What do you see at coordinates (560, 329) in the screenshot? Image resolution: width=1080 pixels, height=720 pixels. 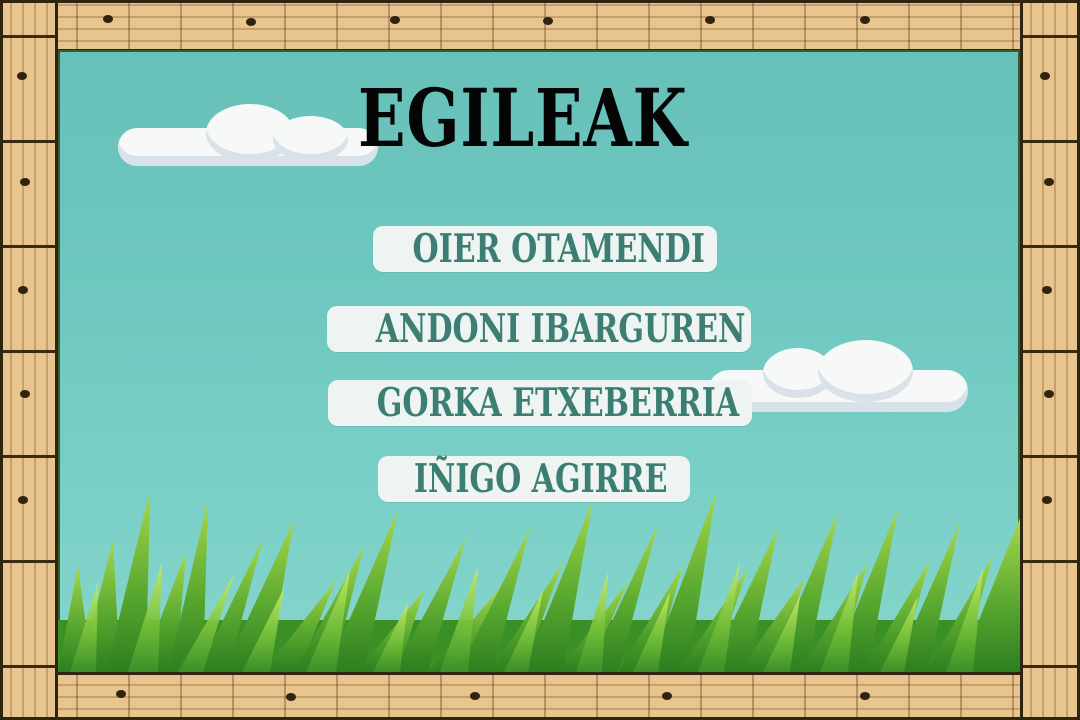 I see `credit-name: ANDONI IBARGUREN` at bounding box center [560, 329].